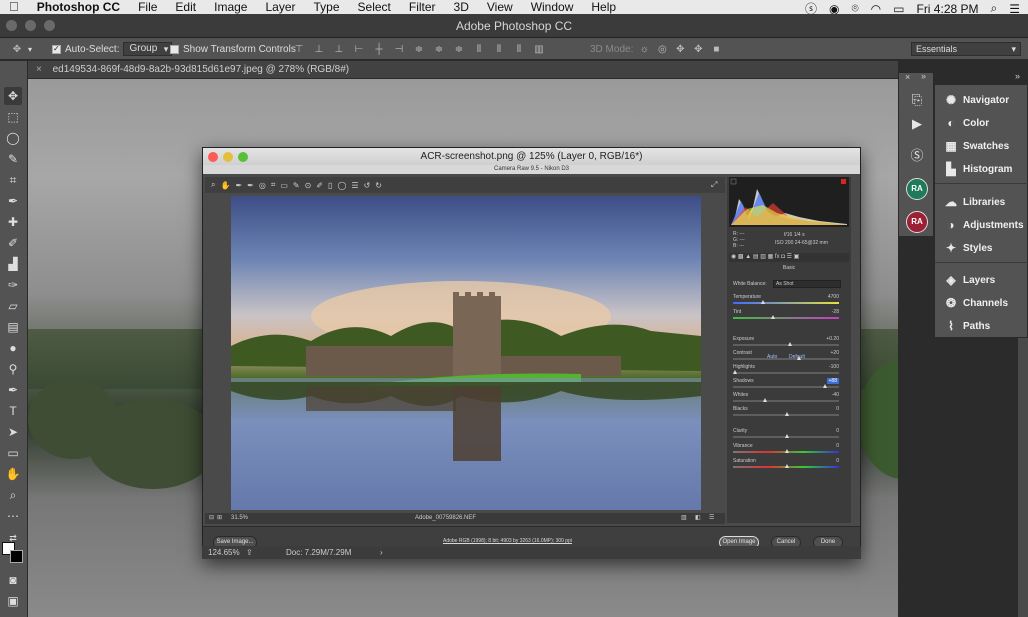  I want to click on marquee-tool-icon: ⬚, so click(13, 117).